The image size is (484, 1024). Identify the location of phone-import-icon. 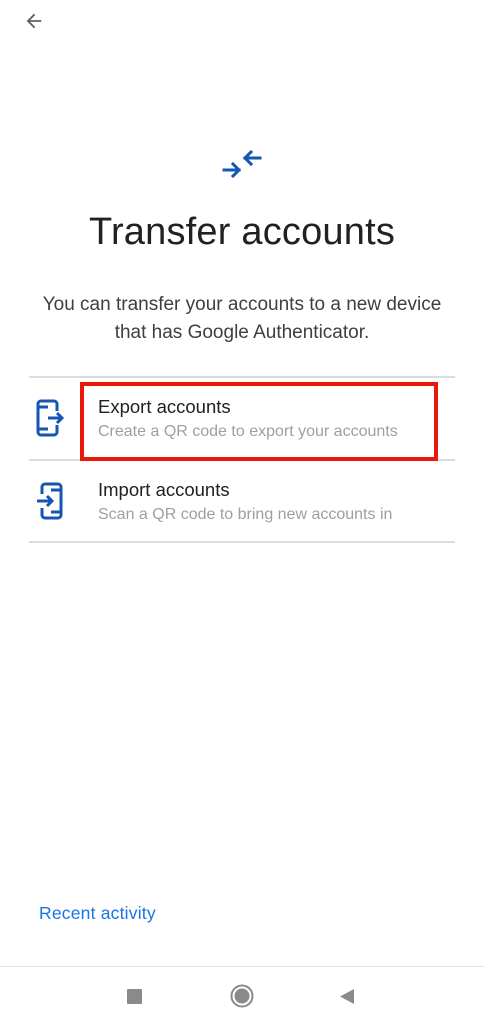
(50, 501).